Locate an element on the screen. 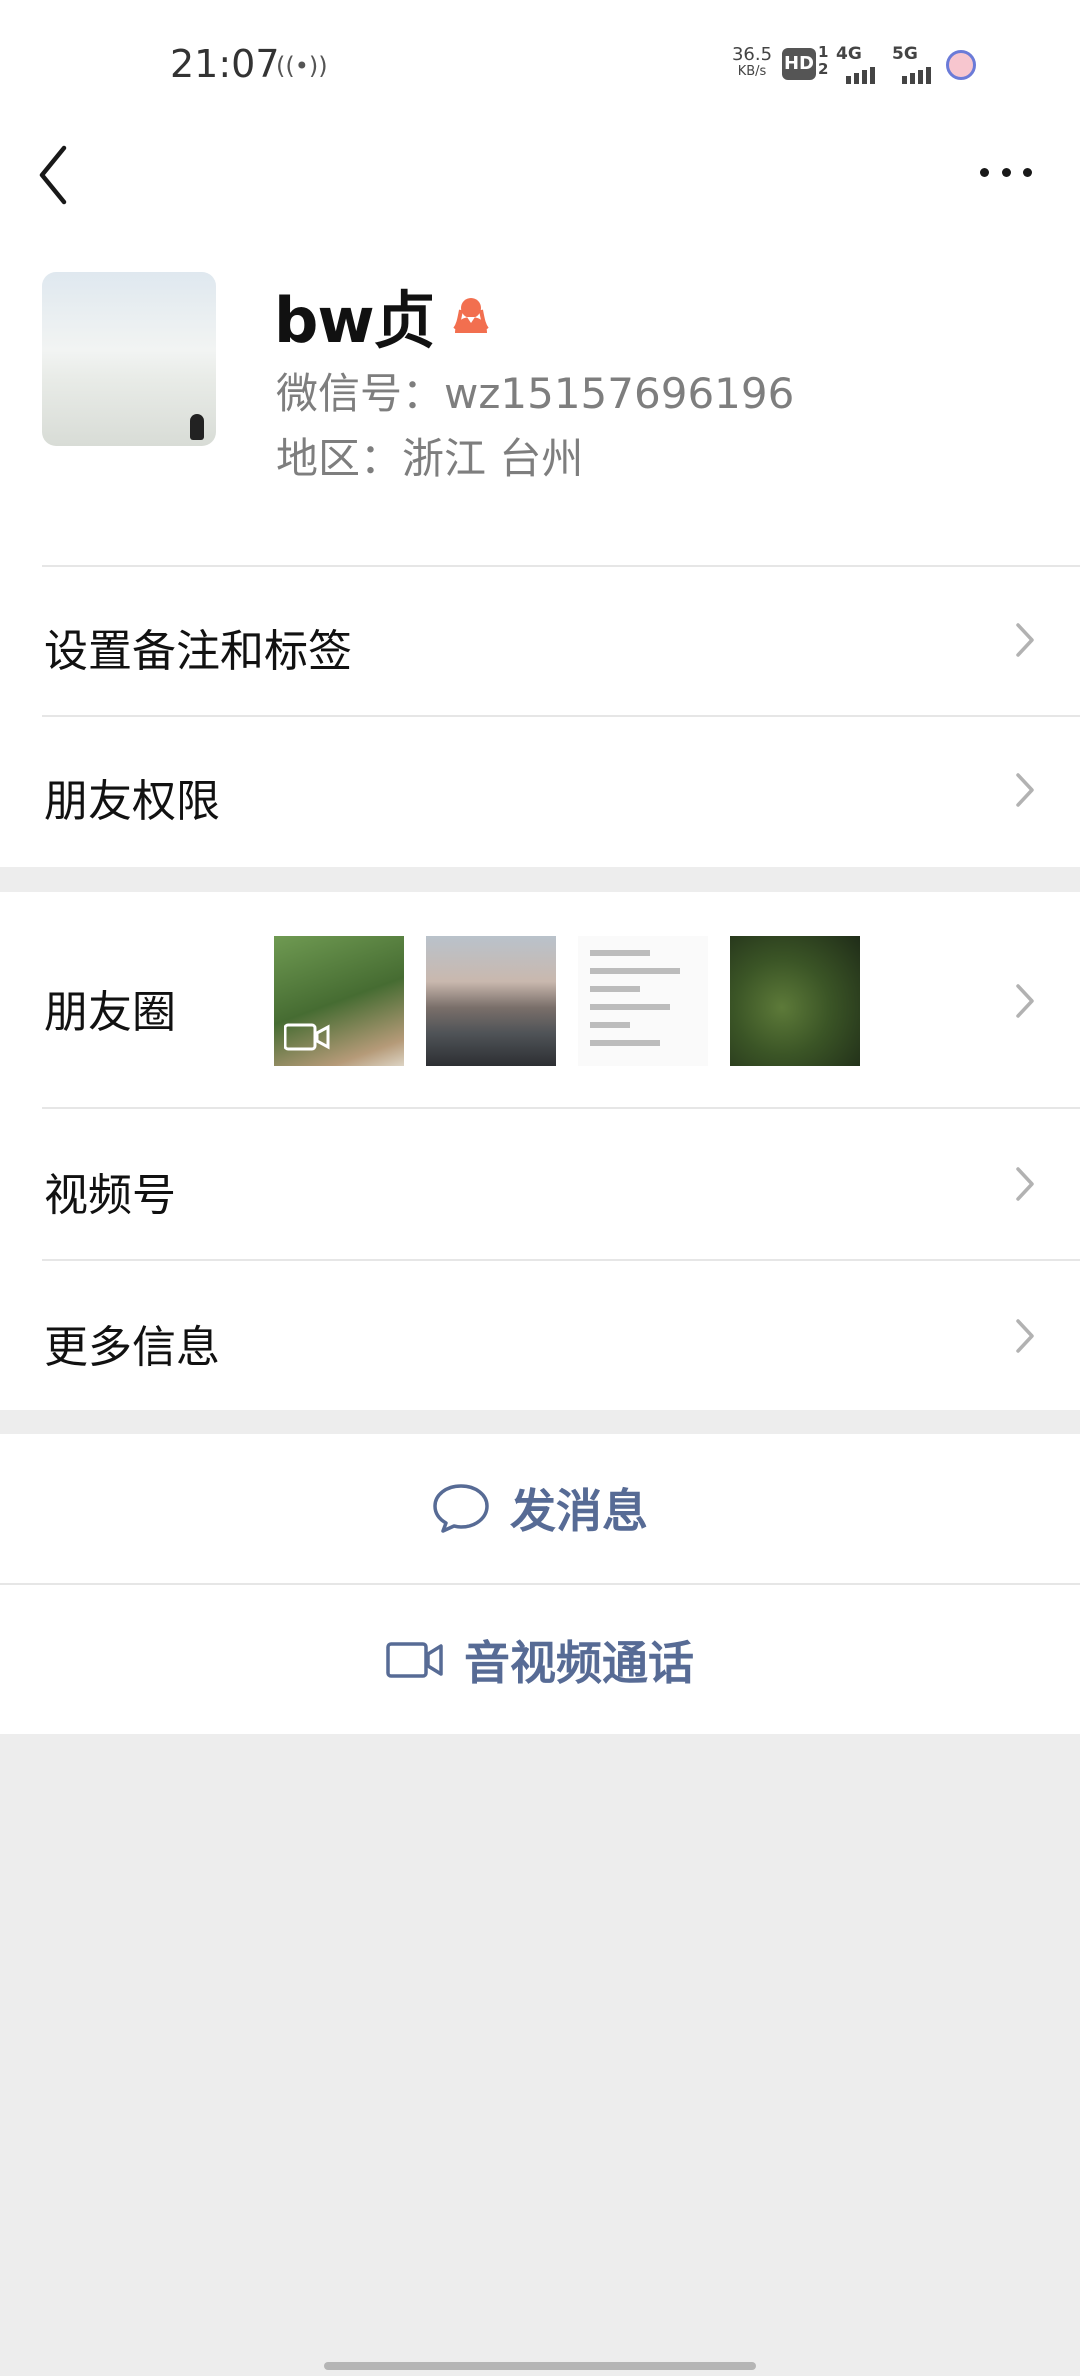 This screenshot has width=1080, height=2376. friend-permissions-label: 朋友权限 is located at coordinates (132, 801).